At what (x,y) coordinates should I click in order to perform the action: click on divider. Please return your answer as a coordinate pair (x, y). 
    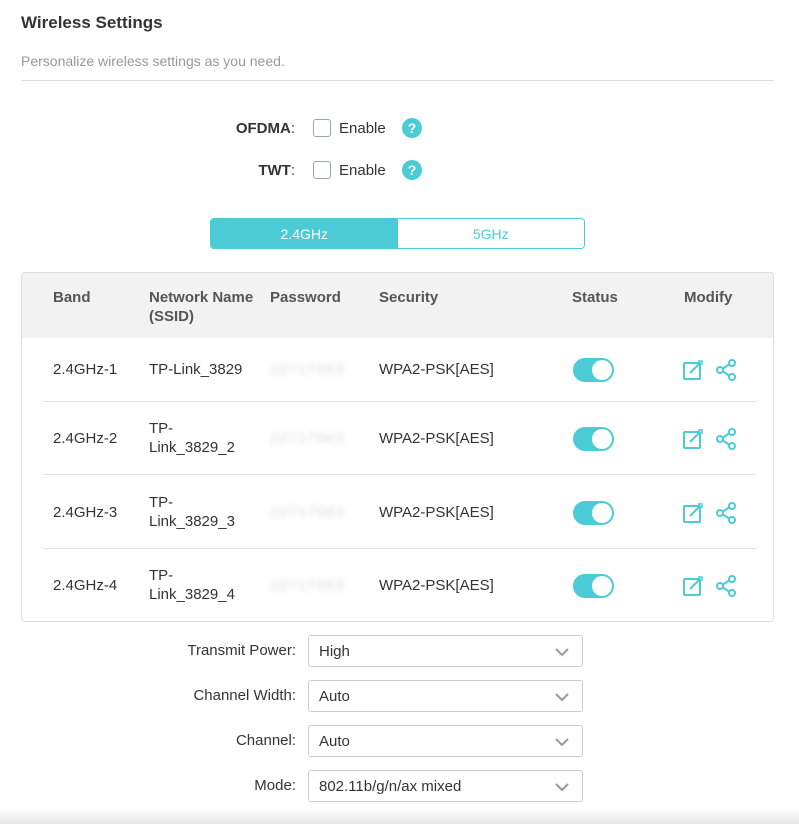
    Looking at the image, I should click on (397, 80).